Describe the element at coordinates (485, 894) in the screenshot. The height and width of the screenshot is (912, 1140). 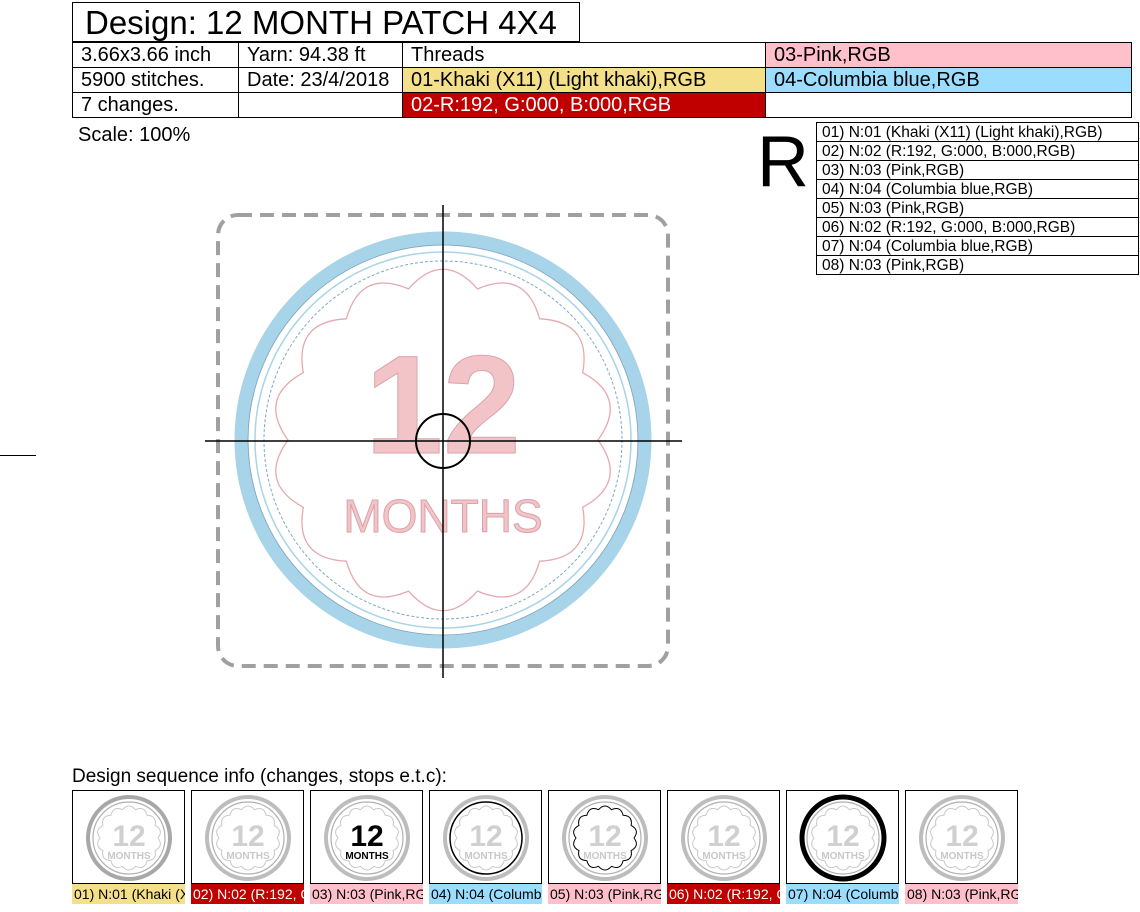
I see `thumbnail-caption: 04) N:04 (Columbia blue,RGB)` at that location.